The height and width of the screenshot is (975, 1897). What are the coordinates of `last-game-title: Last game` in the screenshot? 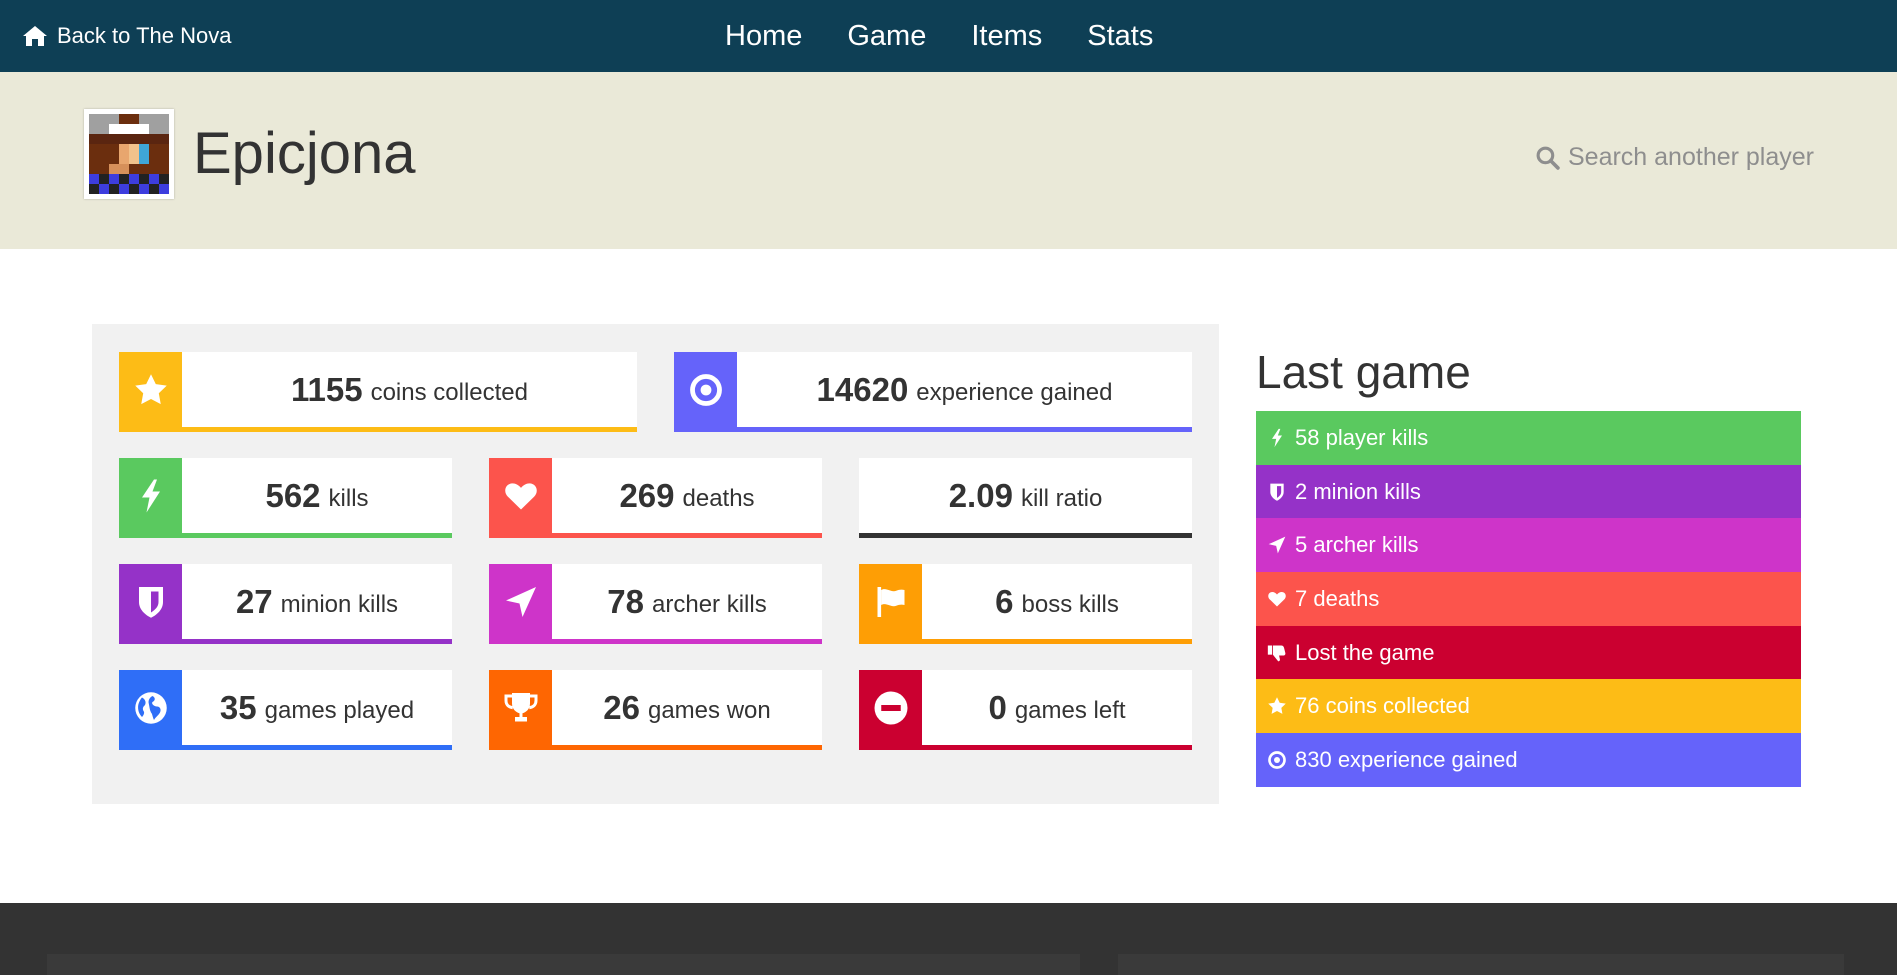 It's located at (1363, 372).